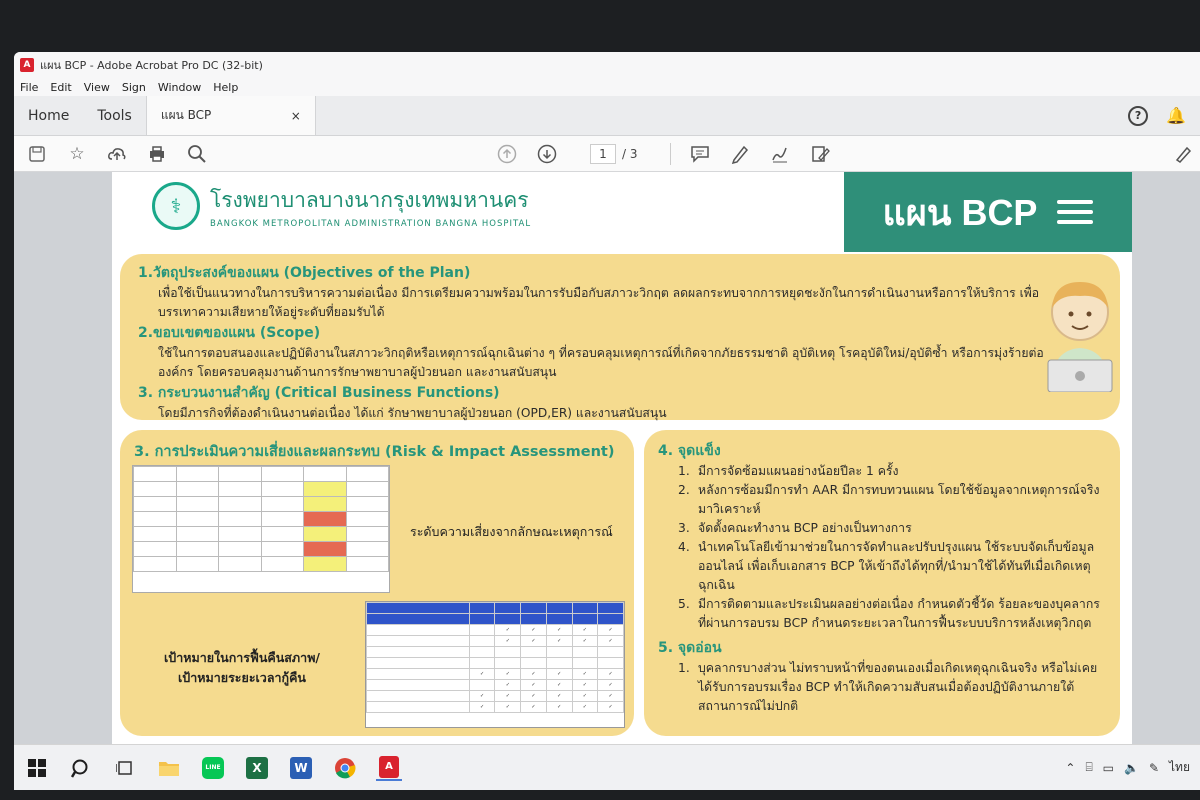 The image size is (1200, 800). Describe the element at coordinates (670, 153) in the screenshot. I see `toolbar-divider` at that location.